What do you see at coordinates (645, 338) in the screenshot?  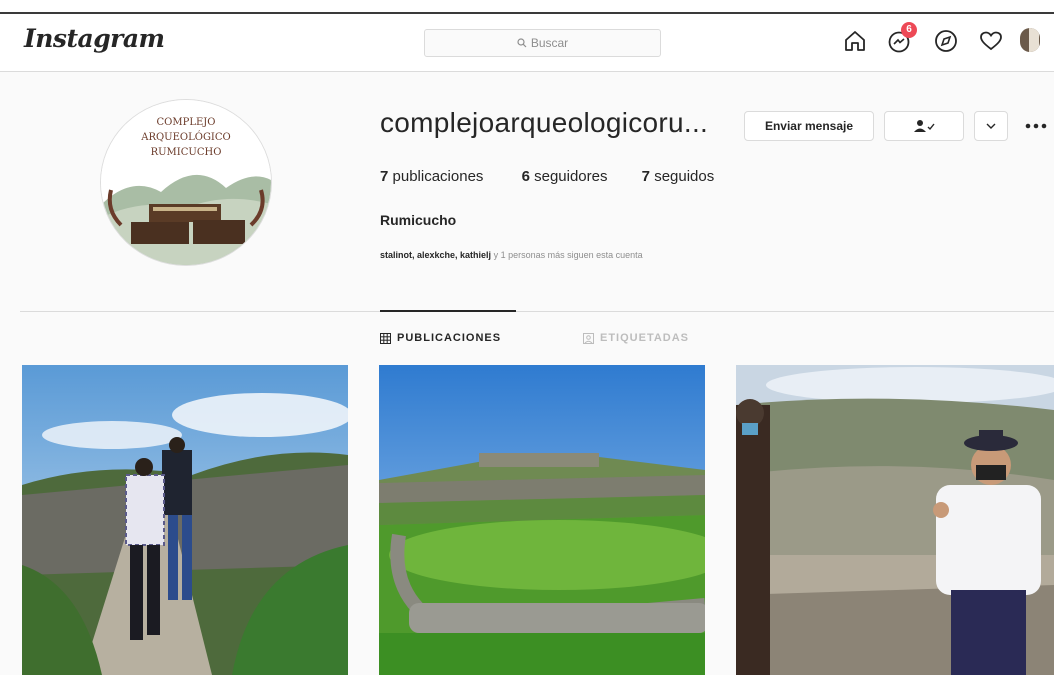 I see `tab-tagged-label: ETIQUETADAS` at bounding box center [645, 338].